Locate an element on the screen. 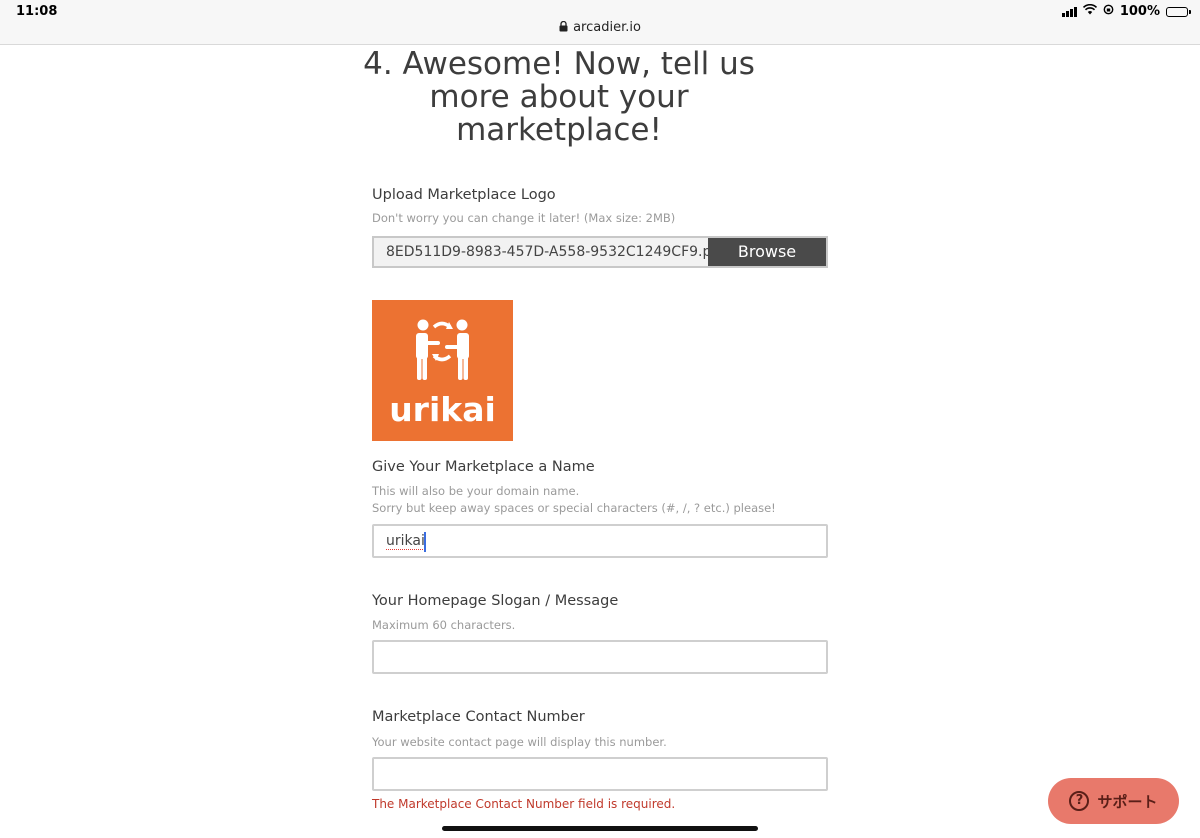 This screenshot has width=1200, height=838. status-indicators: 100% is located at coordinates (1126, 11).